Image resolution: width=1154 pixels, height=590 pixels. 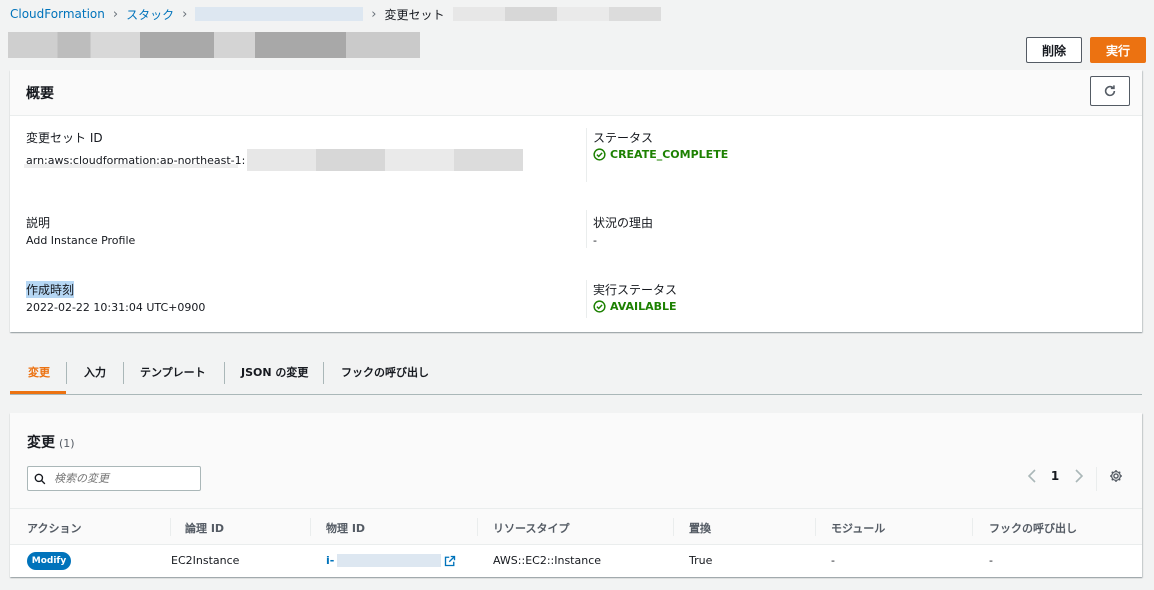 What do you see at coordinates (576, 376) in the screenshot?
I see `tab-bar: 変更 入力 テンプレート JSON の変更 フックの呼び出し` at bounding box center [576, 376].